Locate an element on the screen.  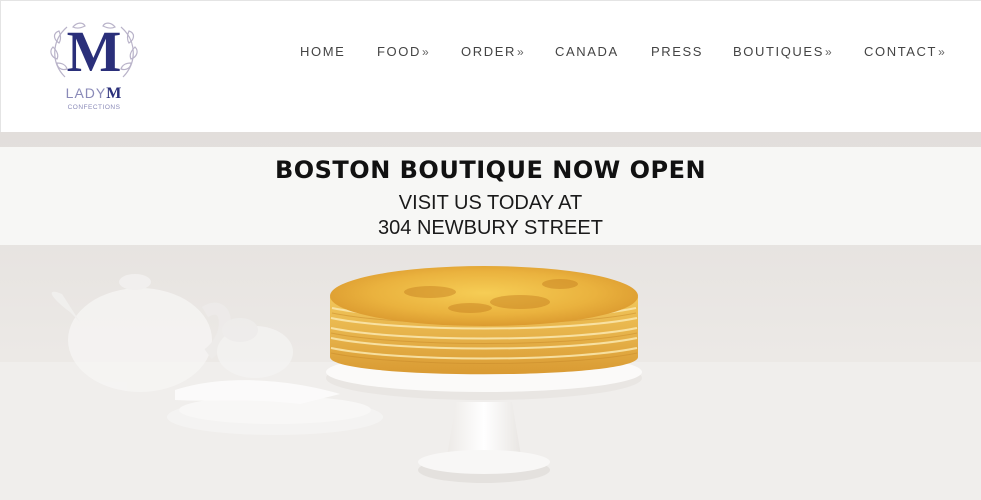
brand-logo: M LADYM CONFECTIONS is located at coordinates (94, 67).